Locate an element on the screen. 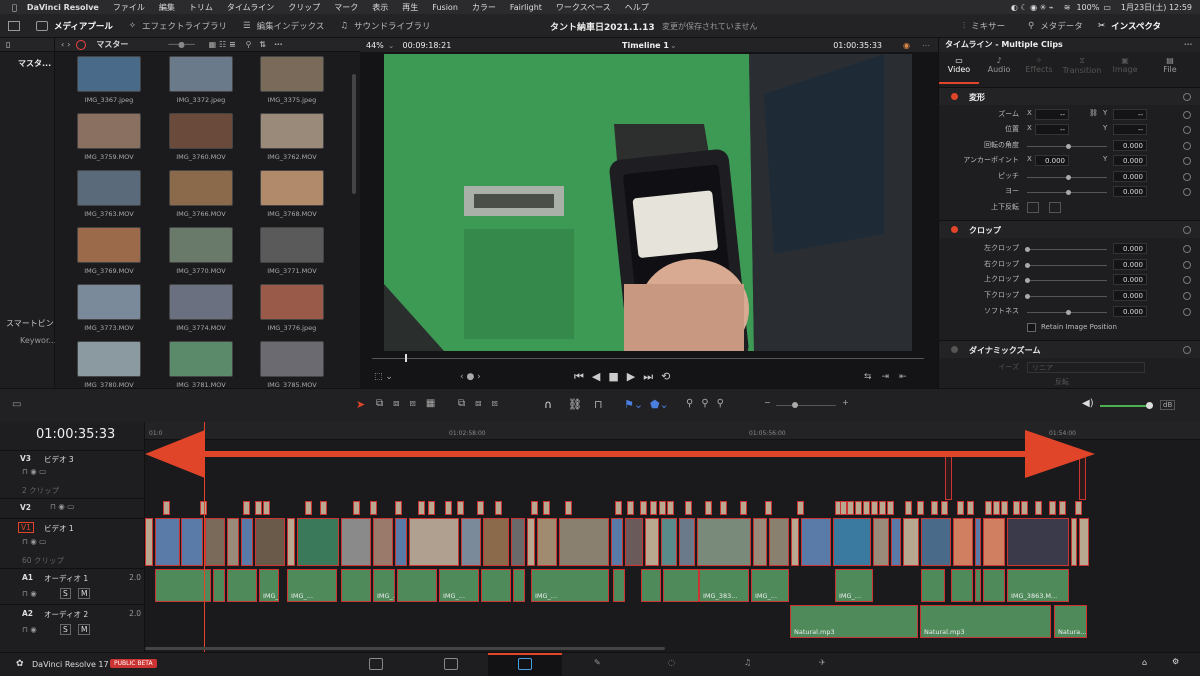  snapping-icon: ∩ is located at coordinates (548, 404).